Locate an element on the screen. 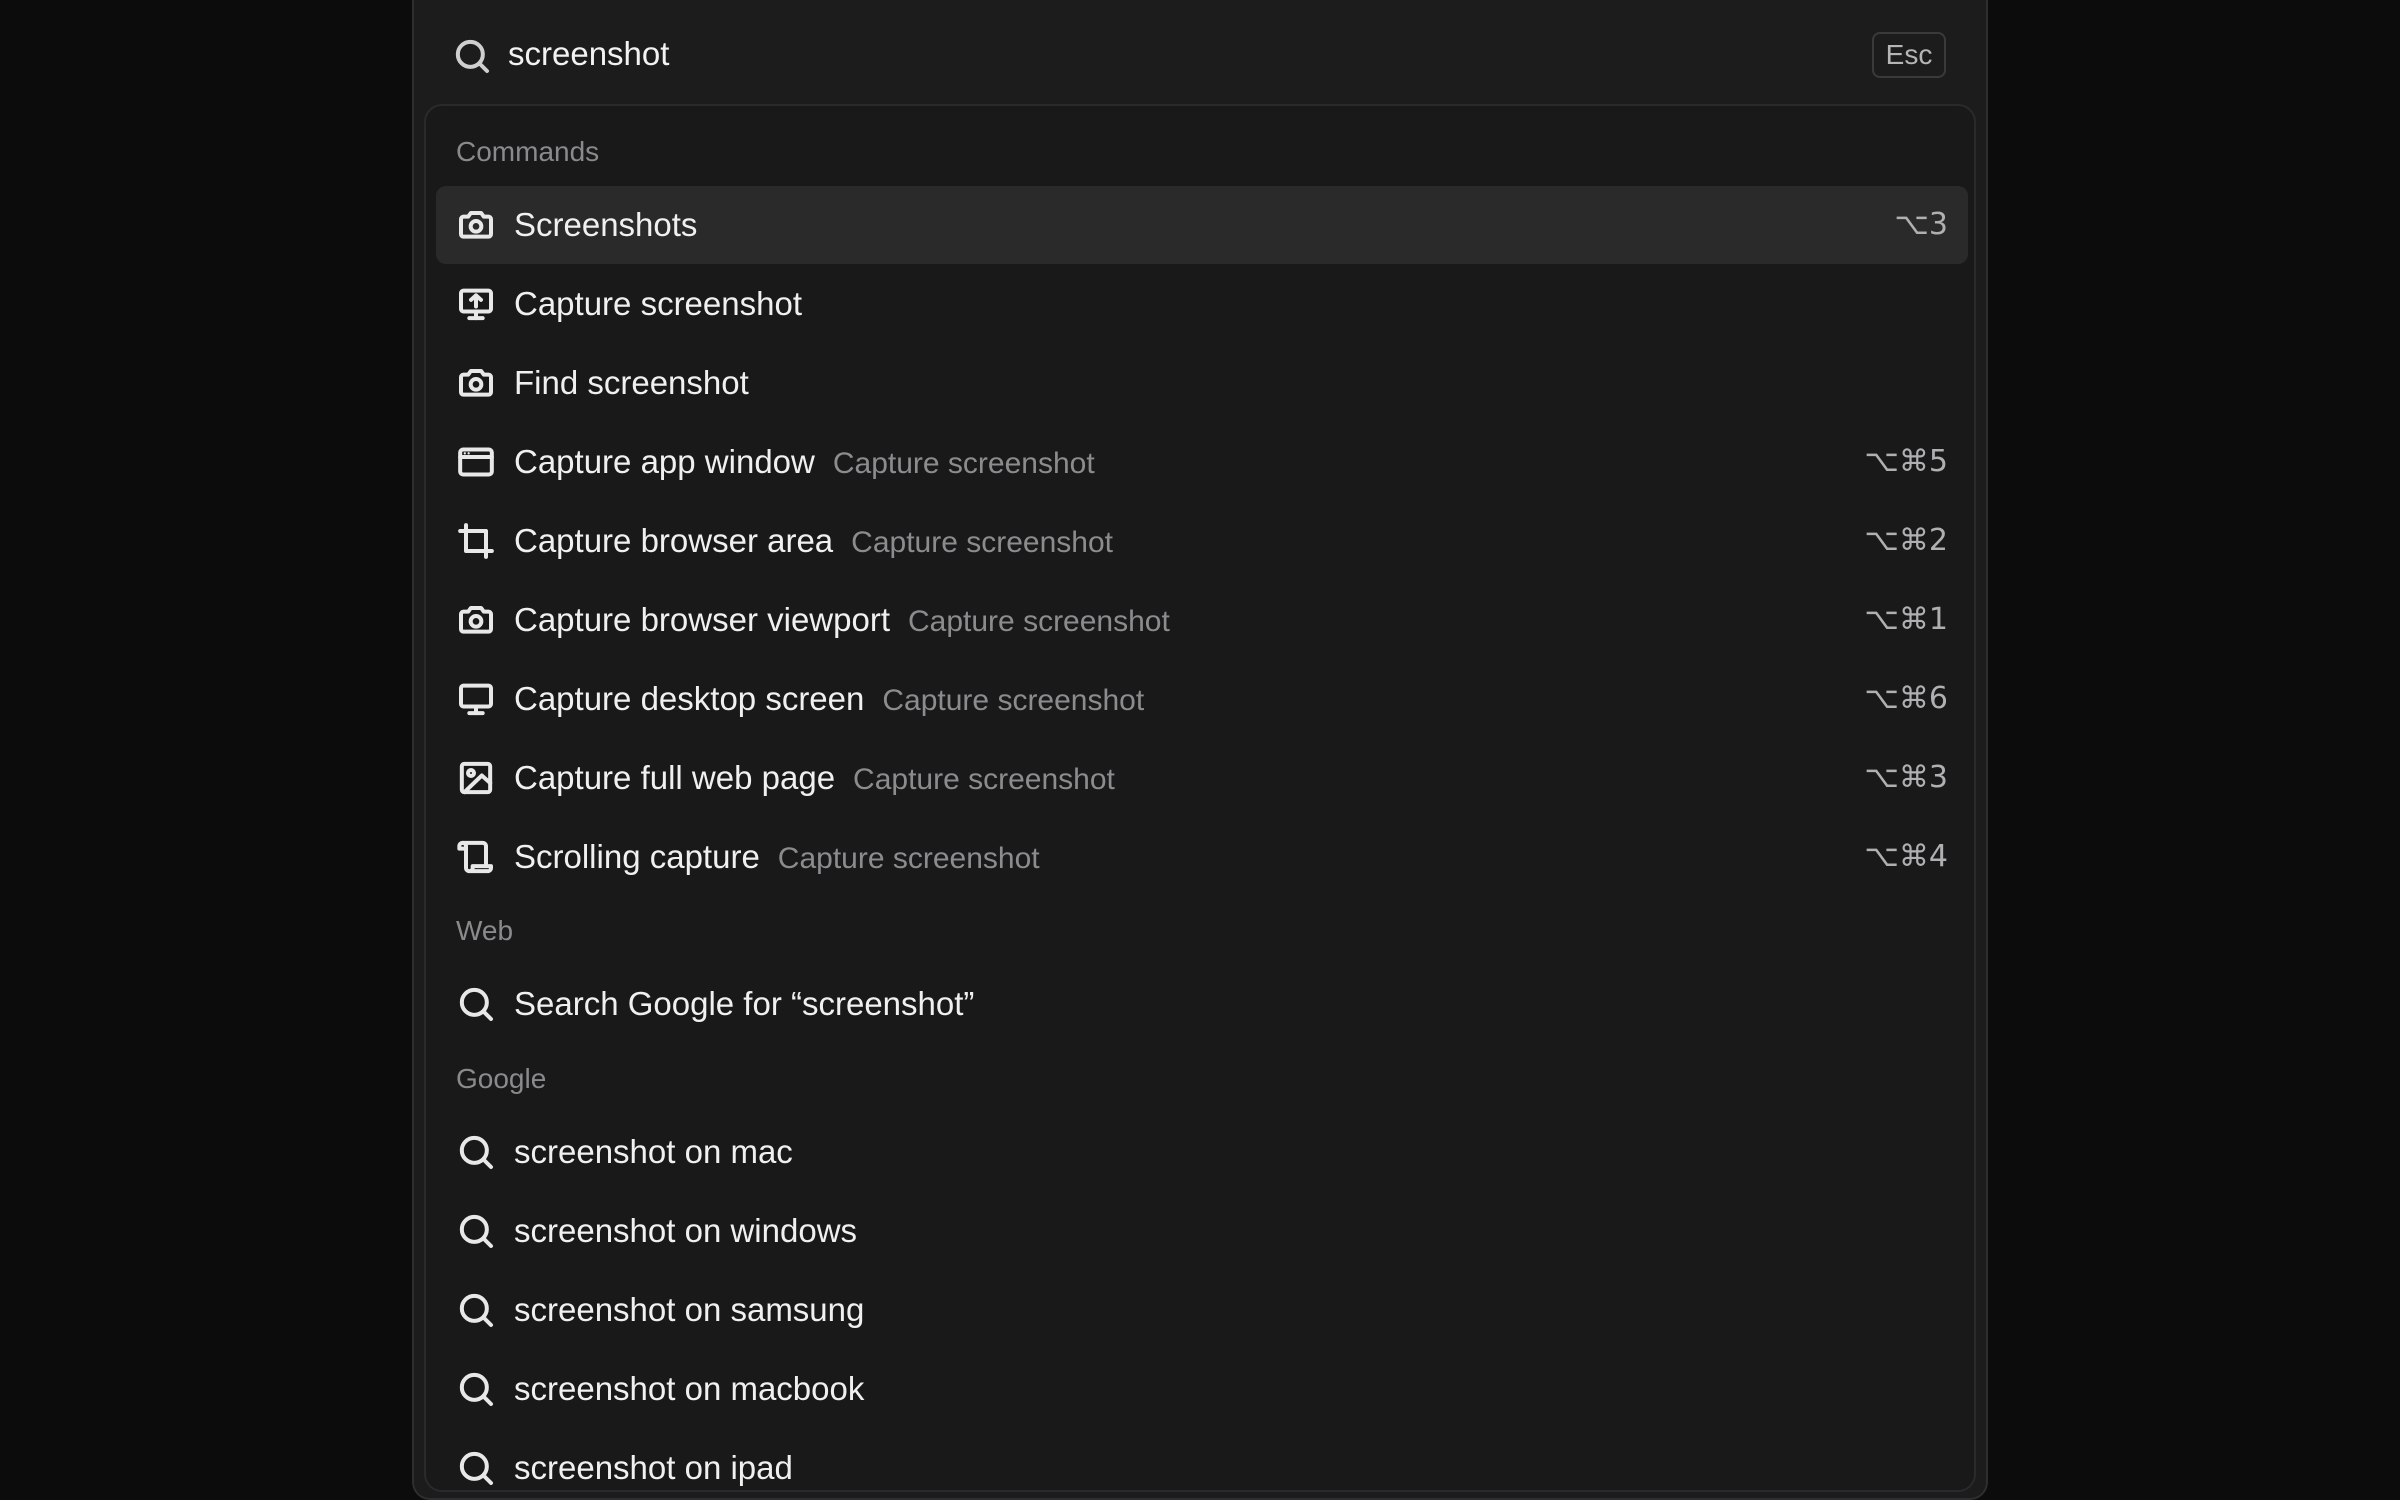 The height and width of the screenshot is (1500, 2400). monitor-upload-icon is located at coordinates (476, 304).